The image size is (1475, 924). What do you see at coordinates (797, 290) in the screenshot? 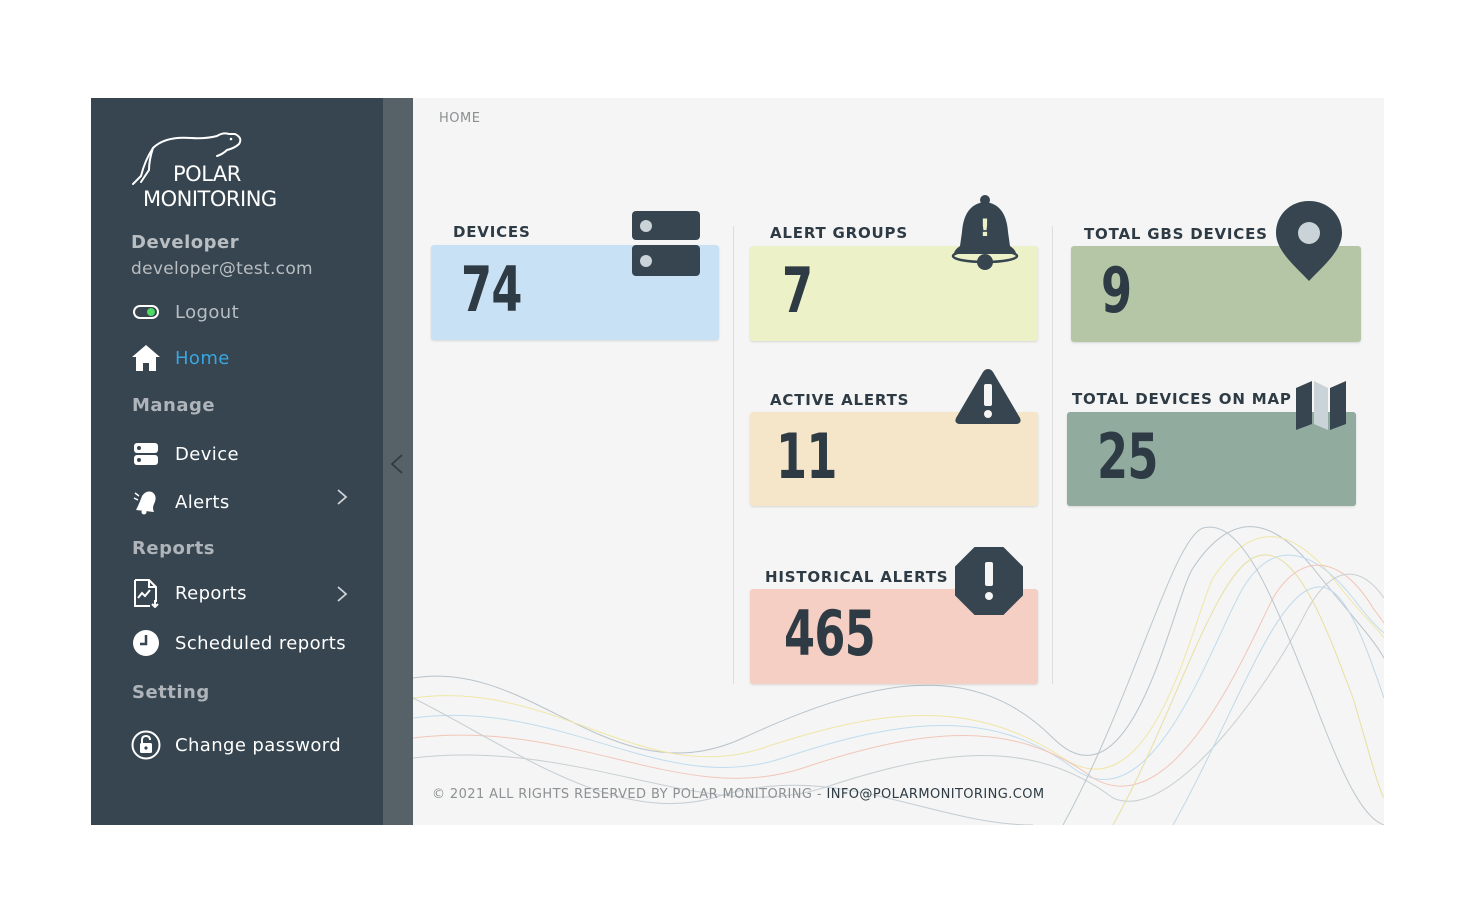
I see `alert-groups-value: 7` at bounding box center [797, 290].